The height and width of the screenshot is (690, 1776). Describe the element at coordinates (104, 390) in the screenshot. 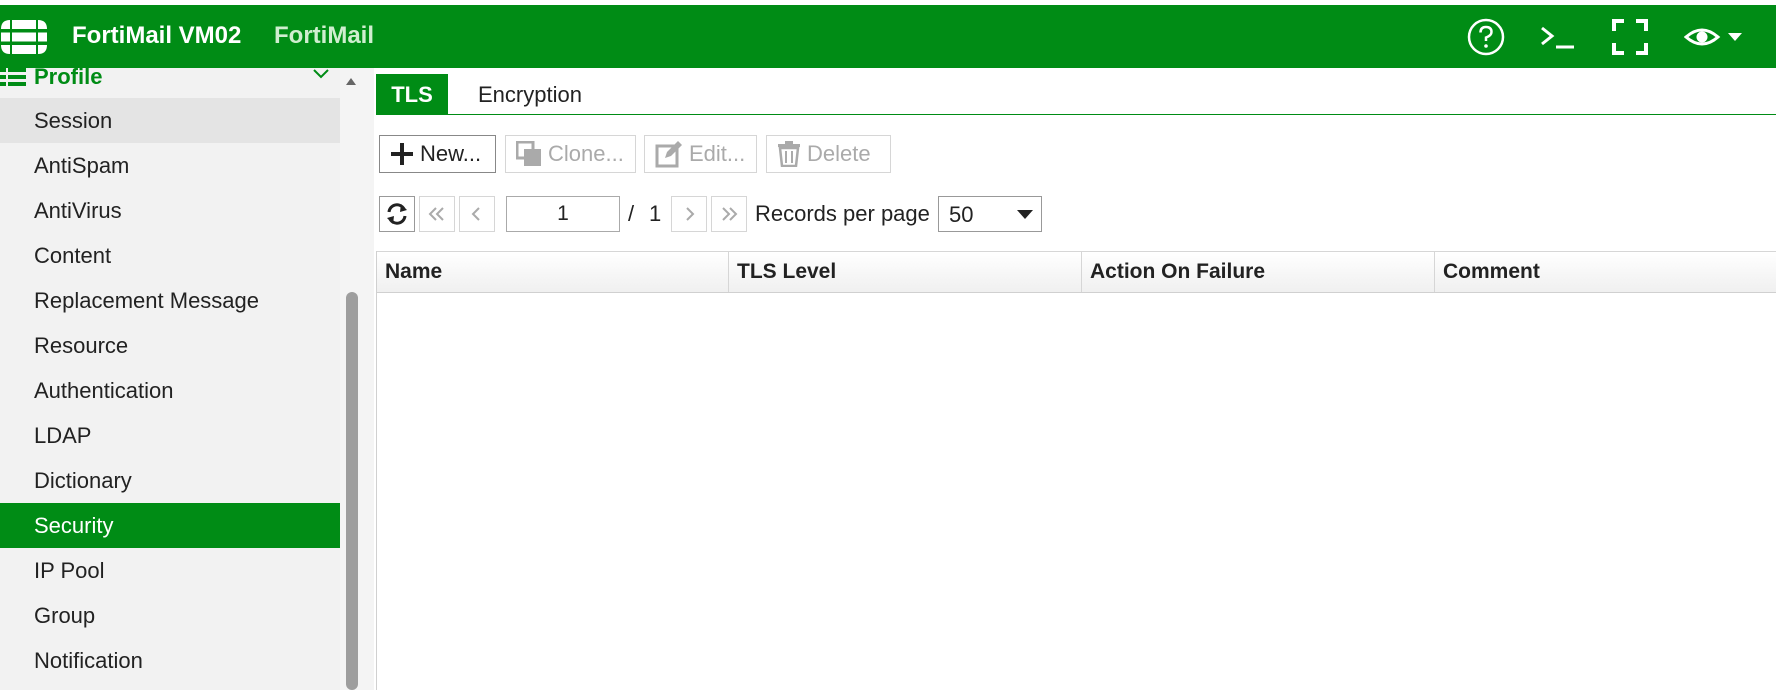

I see `sidebar-item-label: Authentication` at that location.